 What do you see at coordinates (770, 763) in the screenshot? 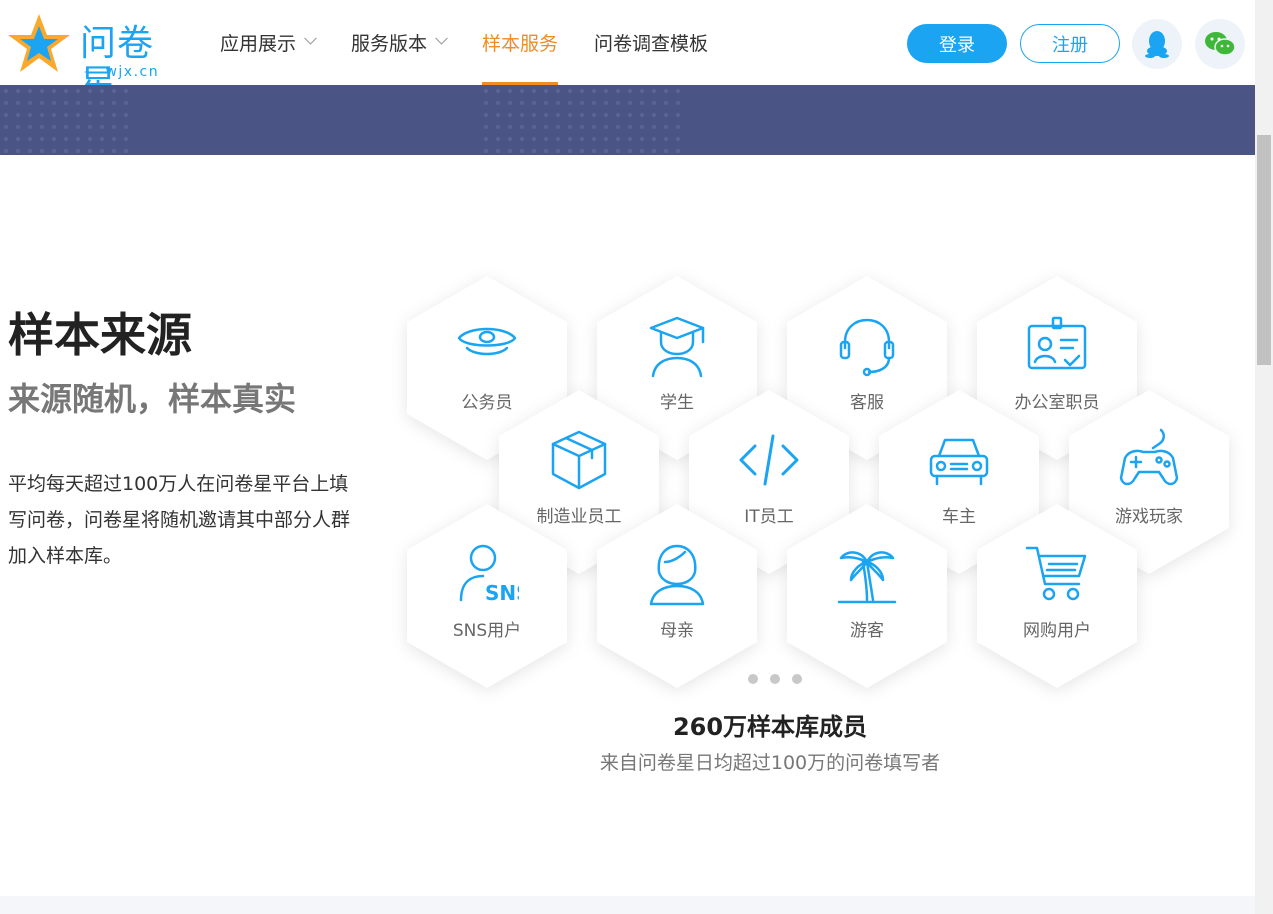
I see `stat-subtitle: 来自问卷星日均超过100万的问卷填写者` at bounding box center [770, 763].